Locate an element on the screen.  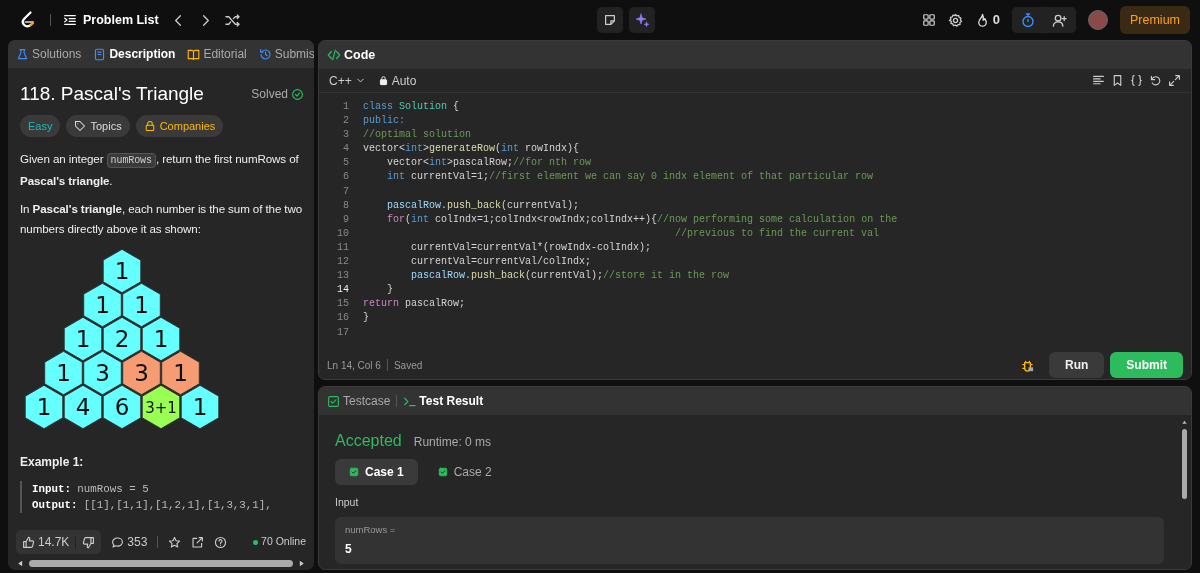
scroll-left-icon is located at coordinates (20, 563).